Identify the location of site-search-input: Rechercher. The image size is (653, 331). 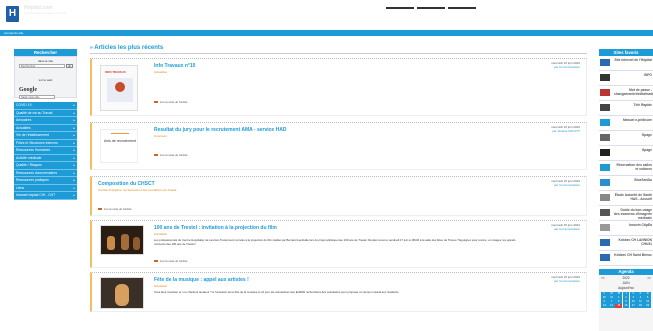
(42, 66).